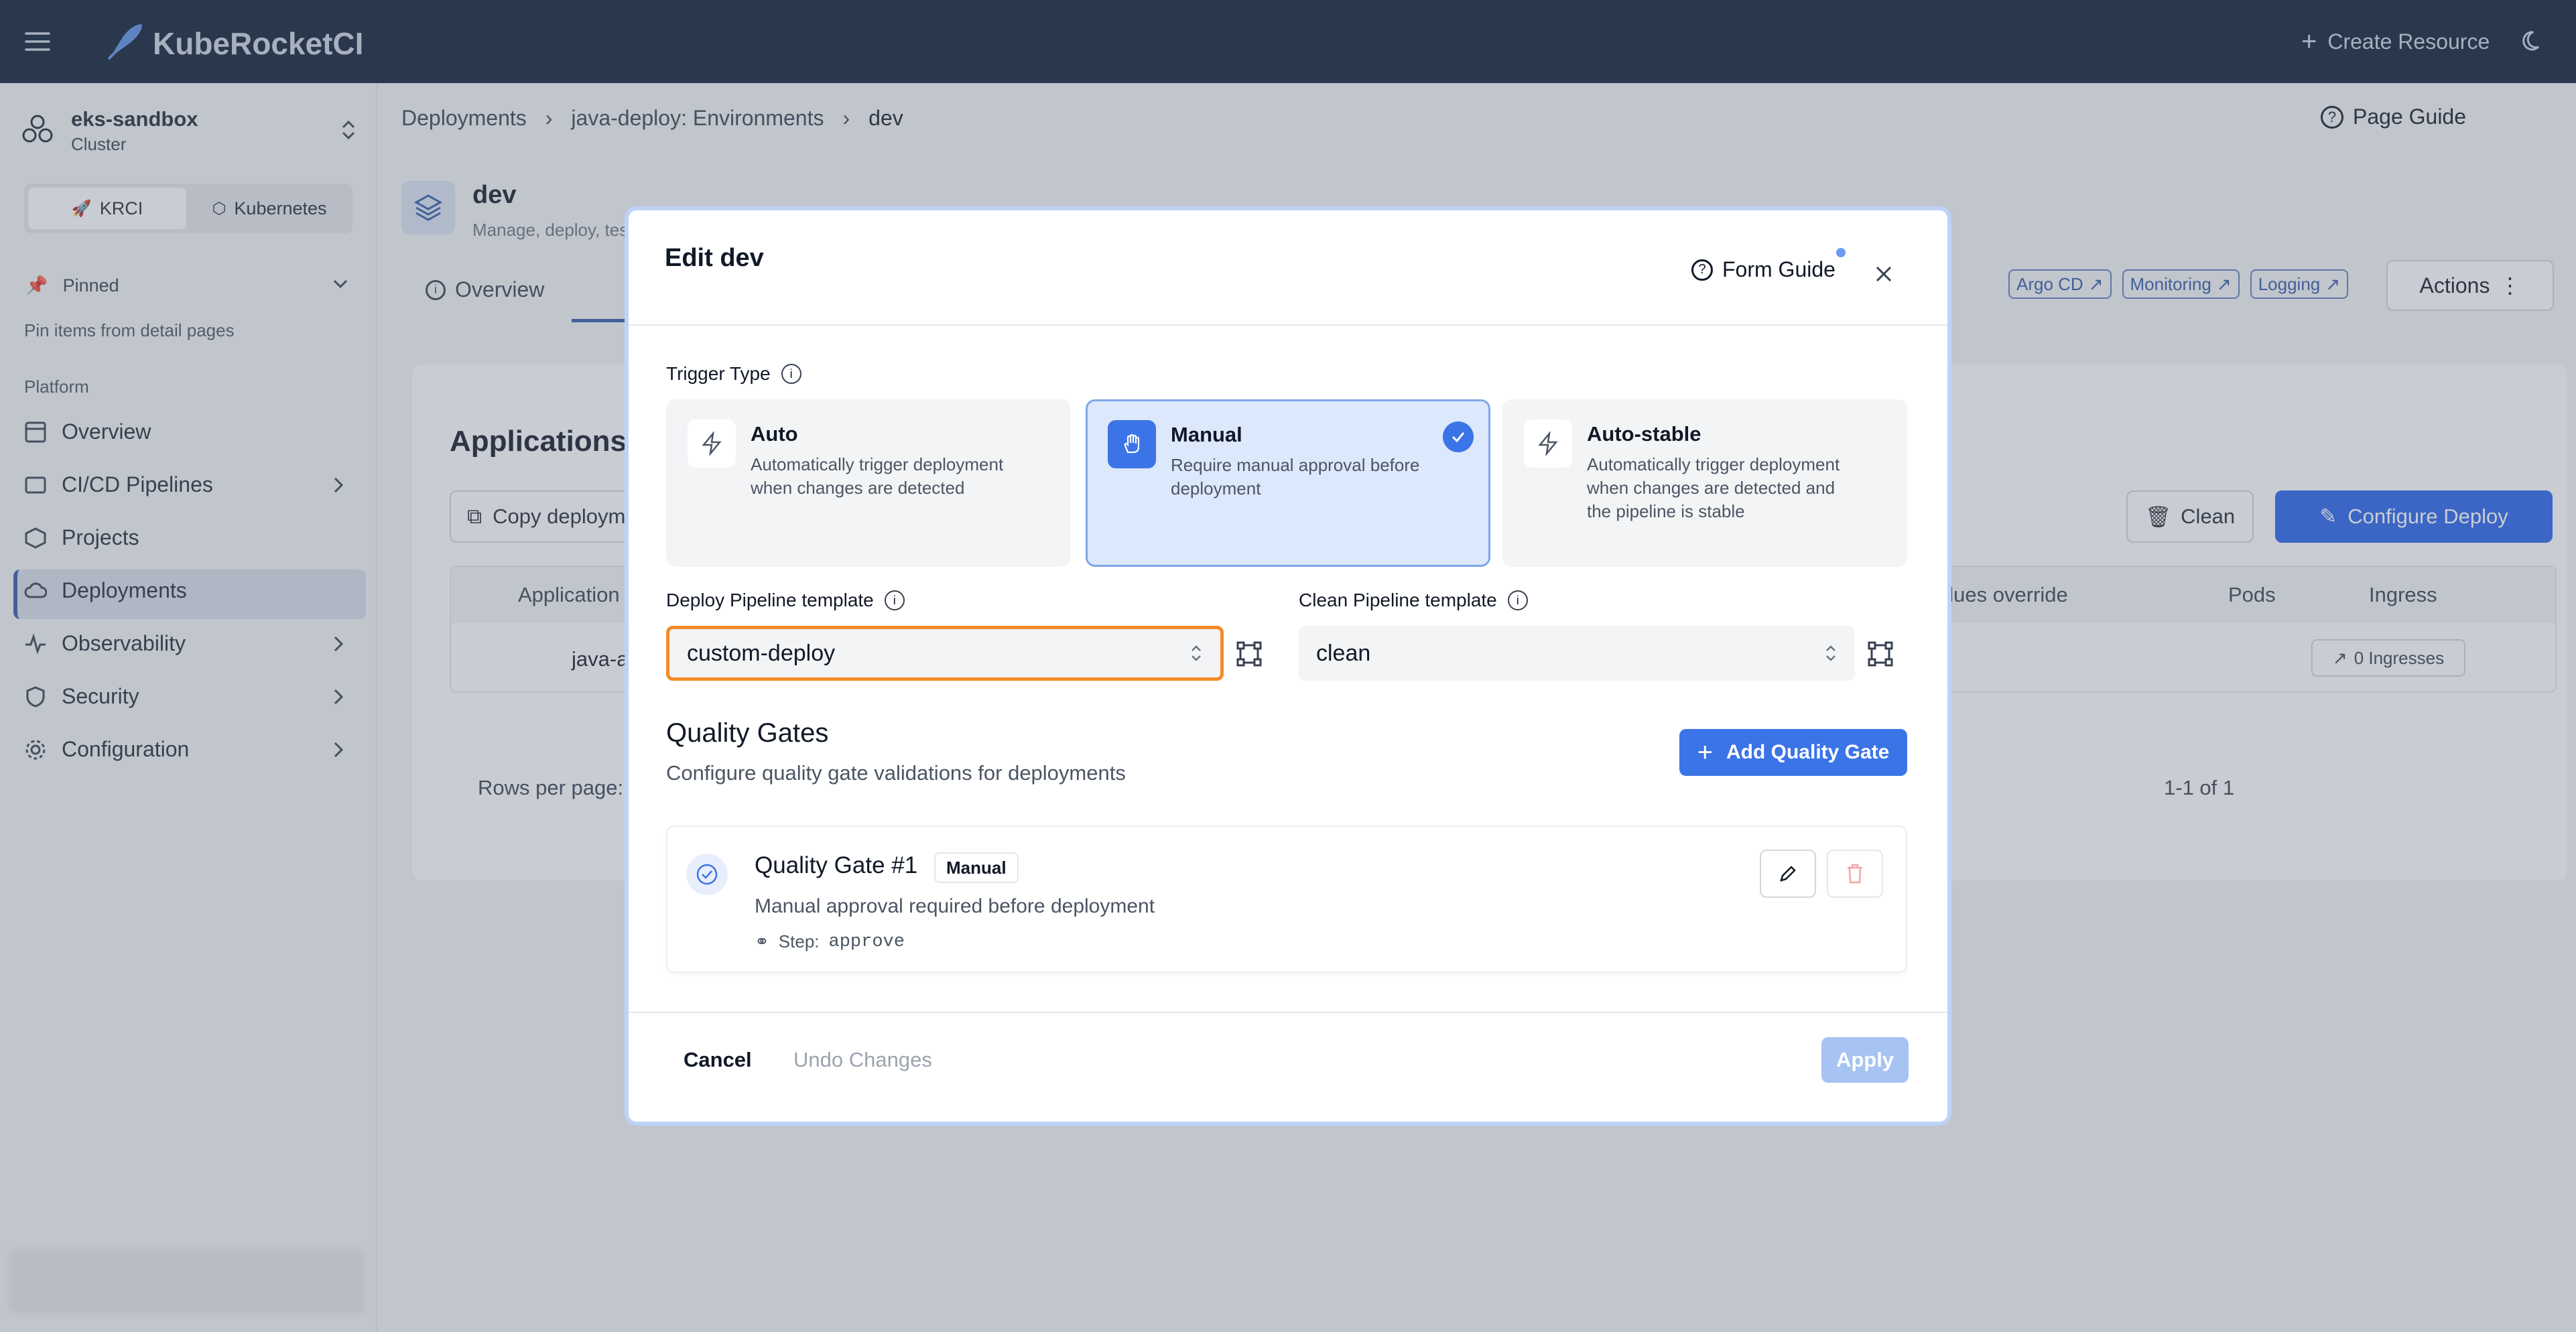  What do you see at coordinates (747, 733) in the screenshot?
I see `quality-gates-title: Quality Gates` at bounding box center [747, 733].